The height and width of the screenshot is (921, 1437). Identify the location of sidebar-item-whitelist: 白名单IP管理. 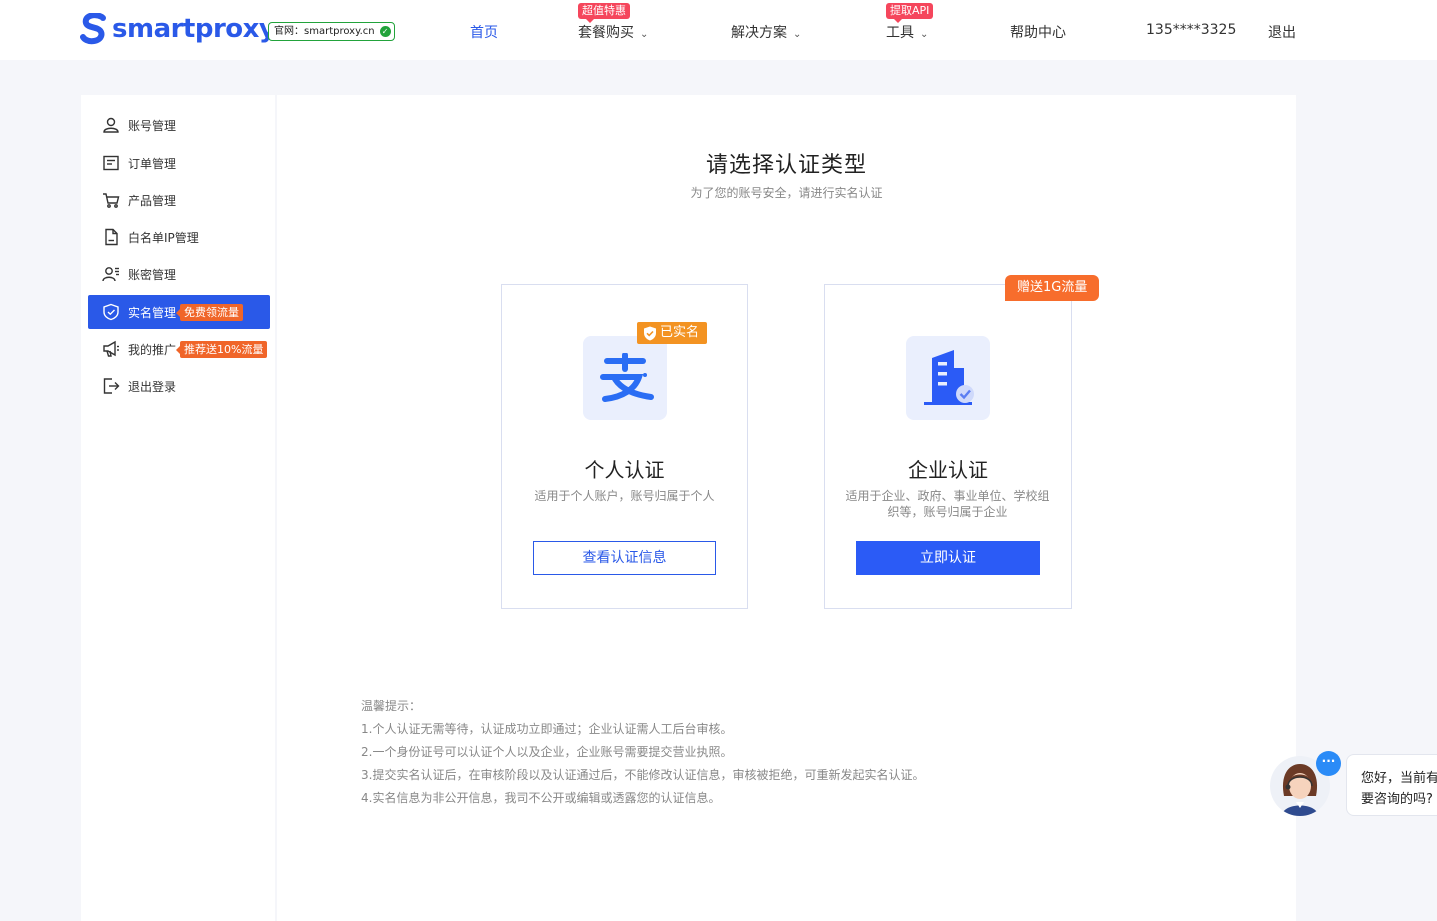
(179, 237).